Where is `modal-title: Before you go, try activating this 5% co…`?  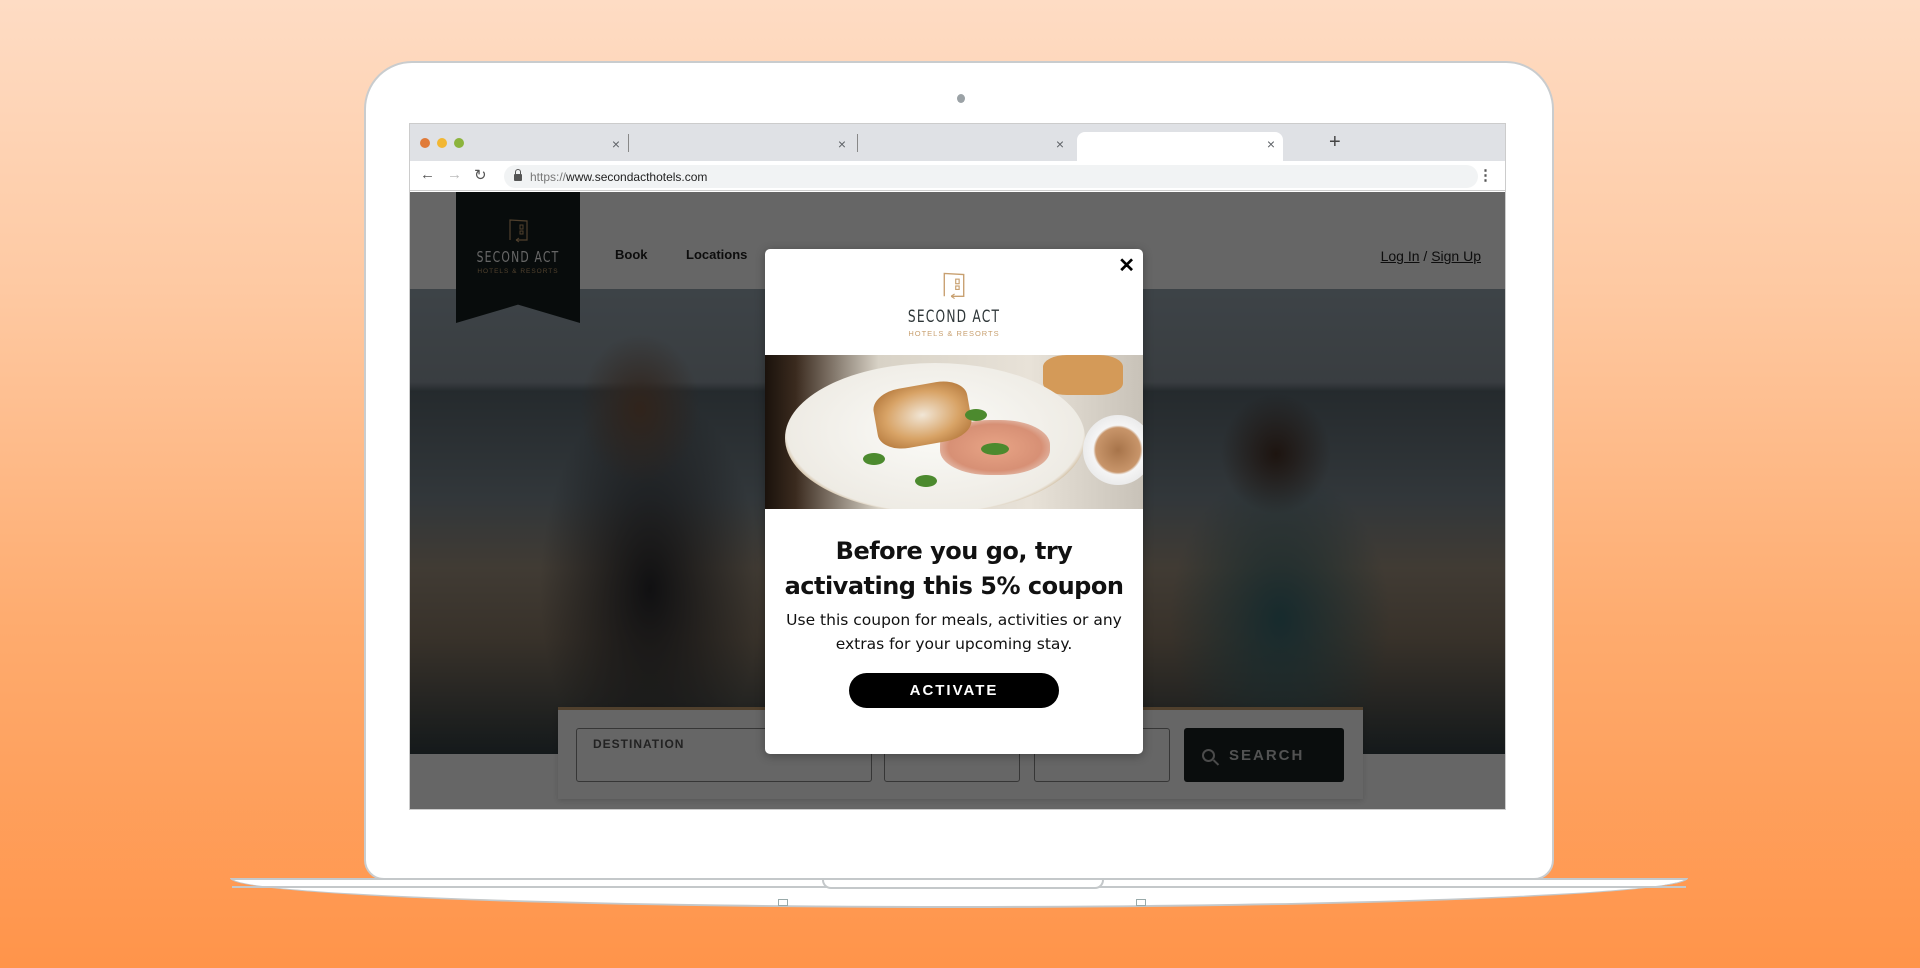
modal-title: Before you go, try activating this 5% co… is located at coordinates (954, 568).